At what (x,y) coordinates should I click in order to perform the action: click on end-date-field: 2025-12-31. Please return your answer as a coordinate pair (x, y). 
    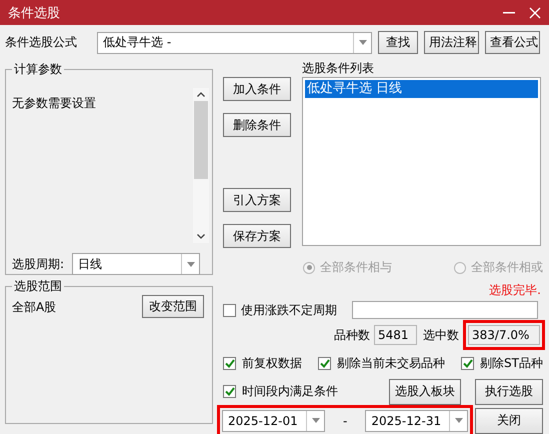
    Looking at the image, I should click on (416, 421).